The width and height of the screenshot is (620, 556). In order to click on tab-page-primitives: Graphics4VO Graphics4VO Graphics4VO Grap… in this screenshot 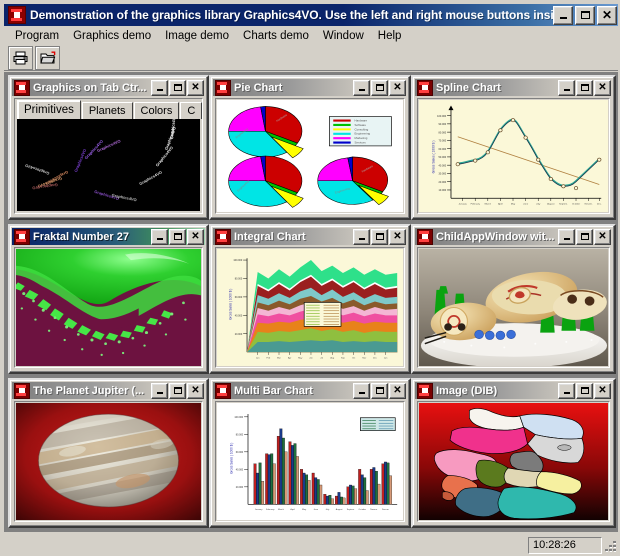, I will do `click(108, 165)`.